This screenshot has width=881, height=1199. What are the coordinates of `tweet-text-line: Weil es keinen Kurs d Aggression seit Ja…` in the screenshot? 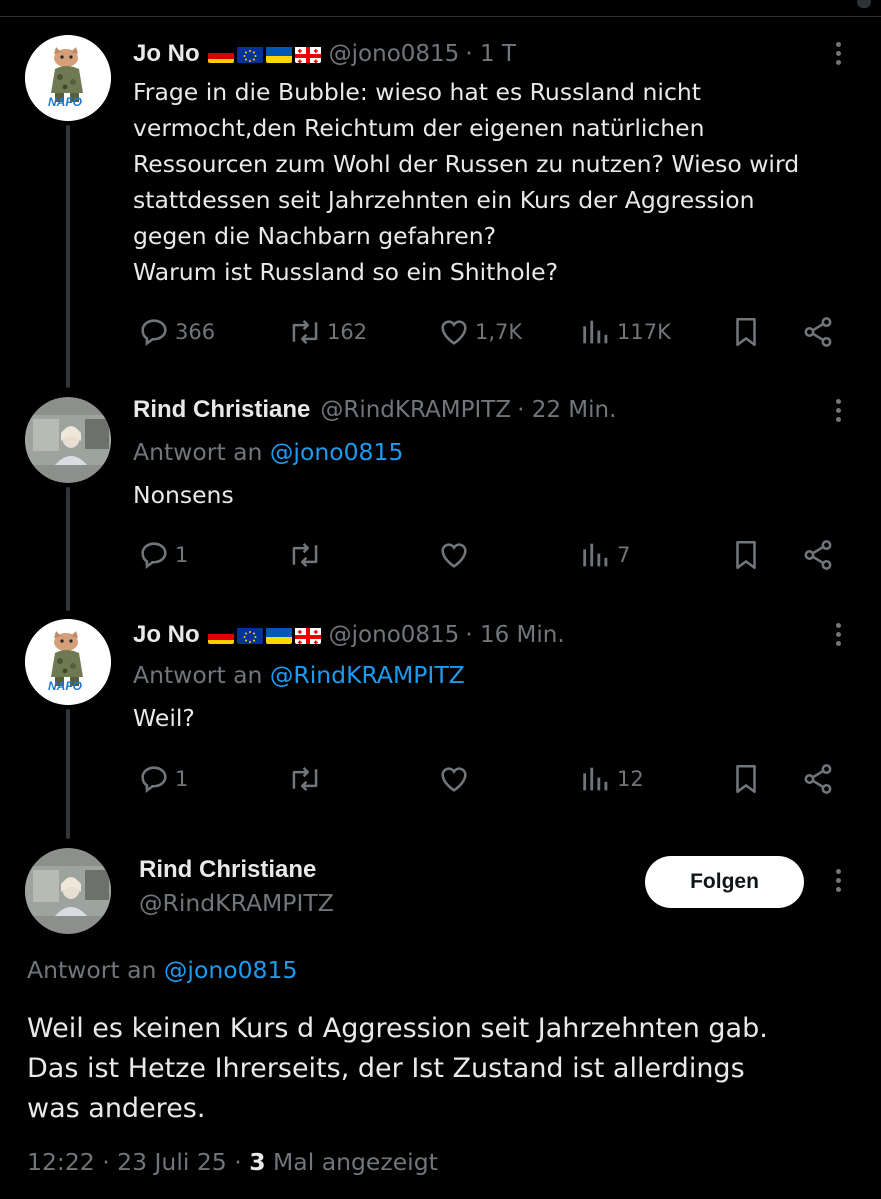 It's located at (397, 1028).